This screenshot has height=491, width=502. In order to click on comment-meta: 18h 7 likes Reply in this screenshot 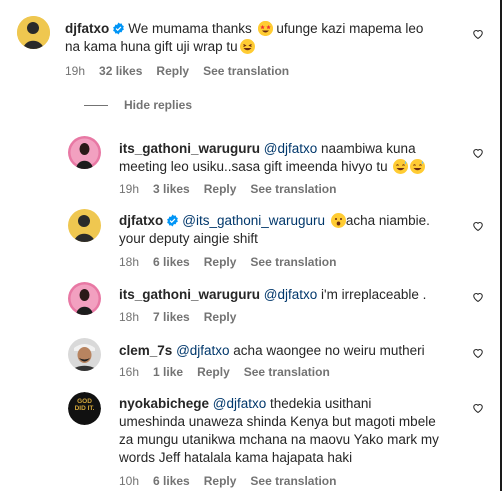, I will do `click(177, 317)`.